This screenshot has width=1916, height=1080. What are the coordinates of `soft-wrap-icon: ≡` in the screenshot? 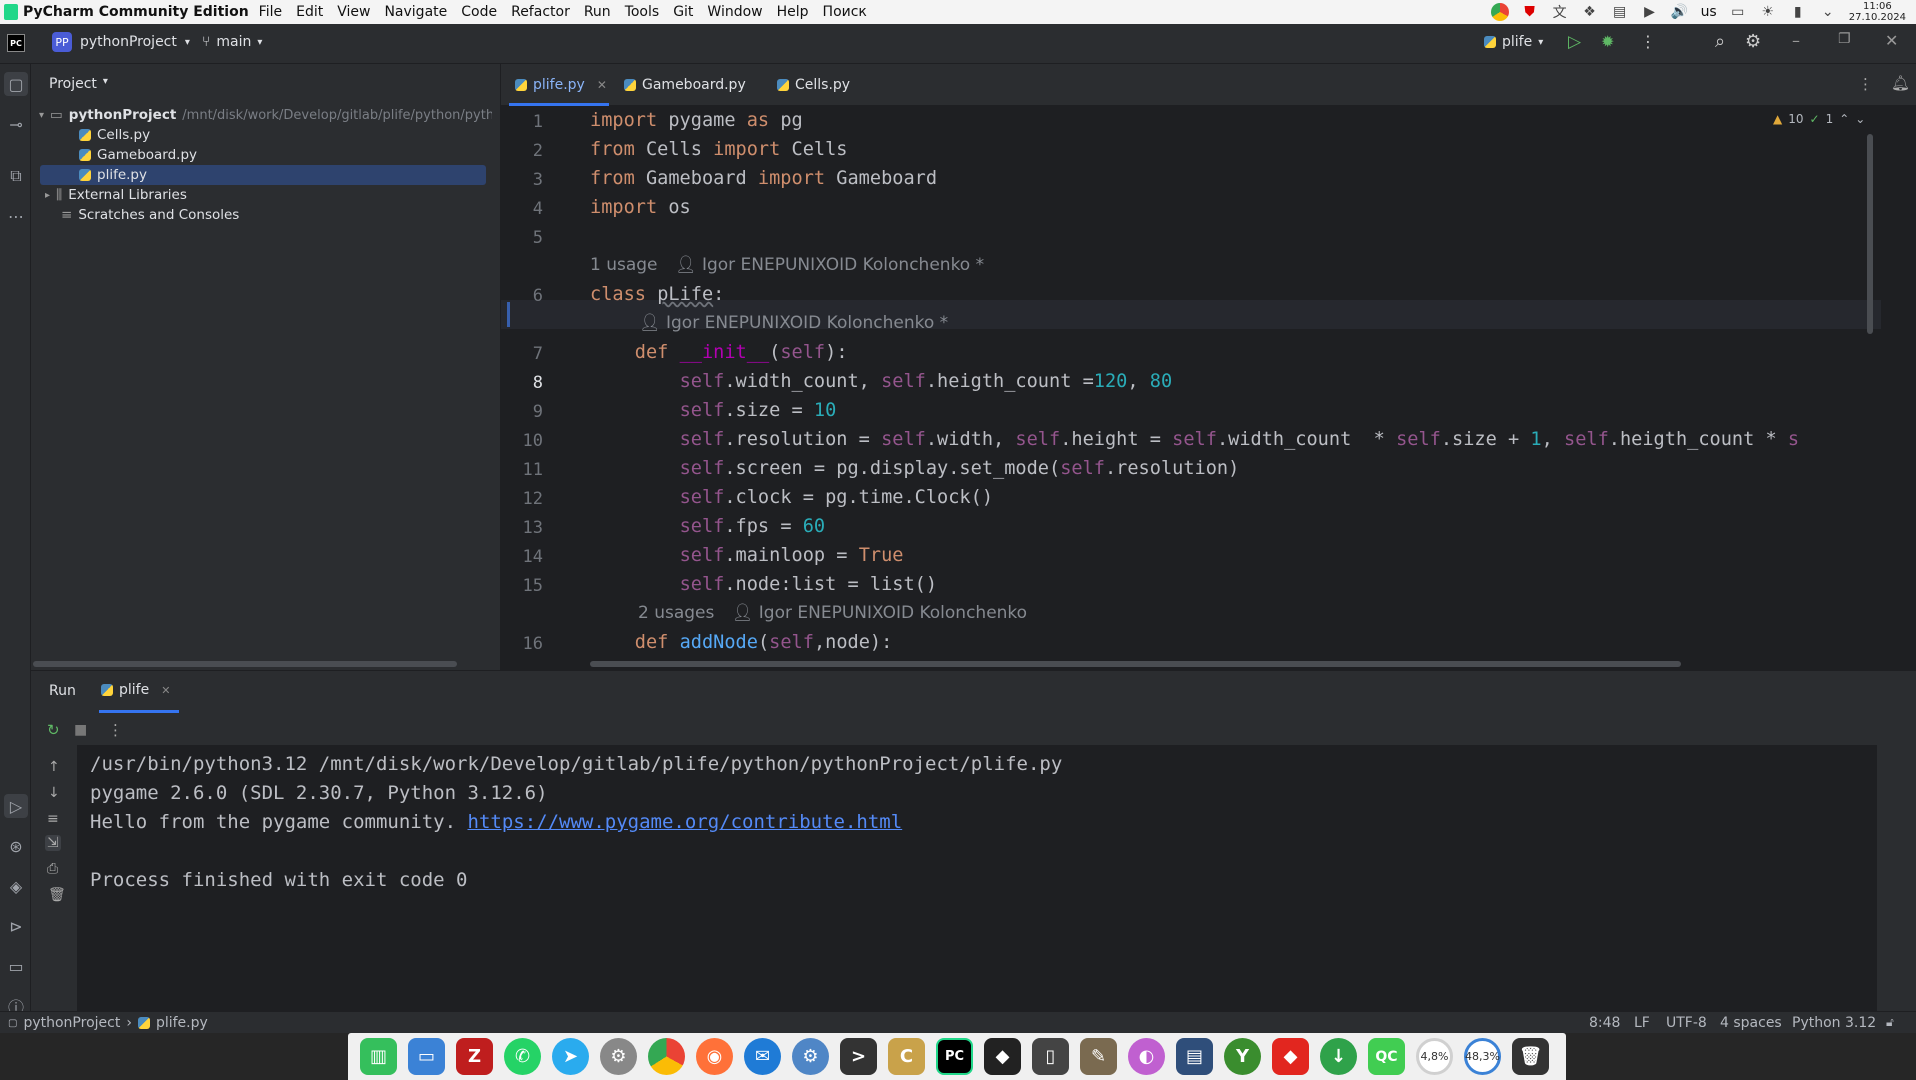 It's located at (53, 819).